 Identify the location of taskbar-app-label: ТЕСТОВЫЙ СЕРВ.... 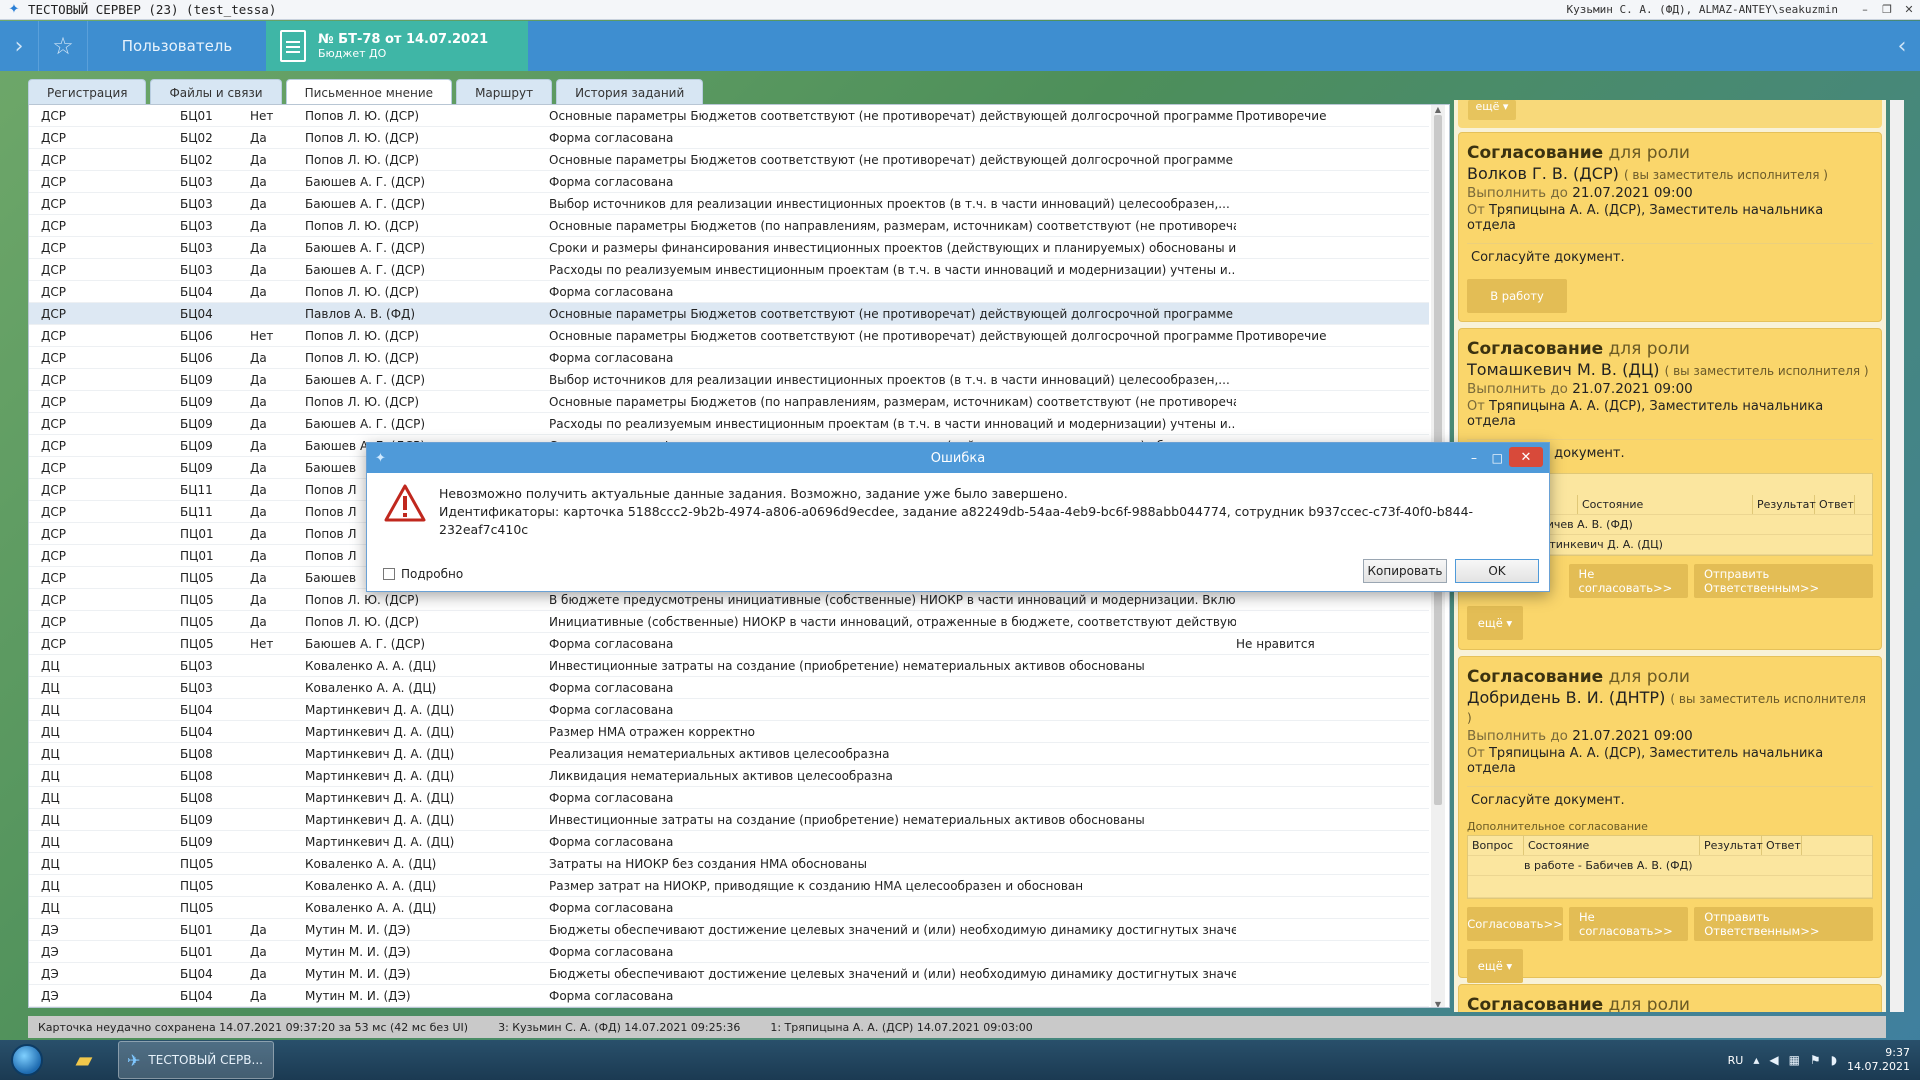
(205, 1060).